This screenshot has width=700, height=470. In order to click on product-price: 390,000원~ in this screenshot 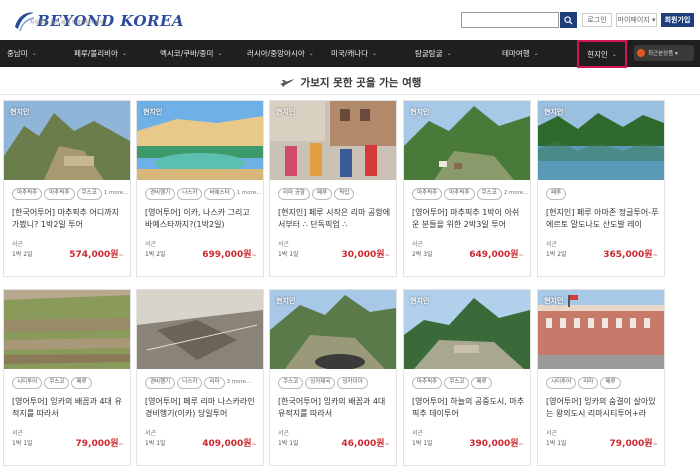, I will do `click(496, 442)`.